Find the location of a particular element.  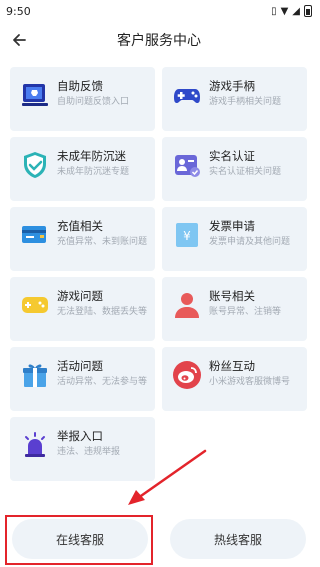

service-card-feedback: 自助反馈 自助问题反馈入口 is located at coordinates (82, 99).